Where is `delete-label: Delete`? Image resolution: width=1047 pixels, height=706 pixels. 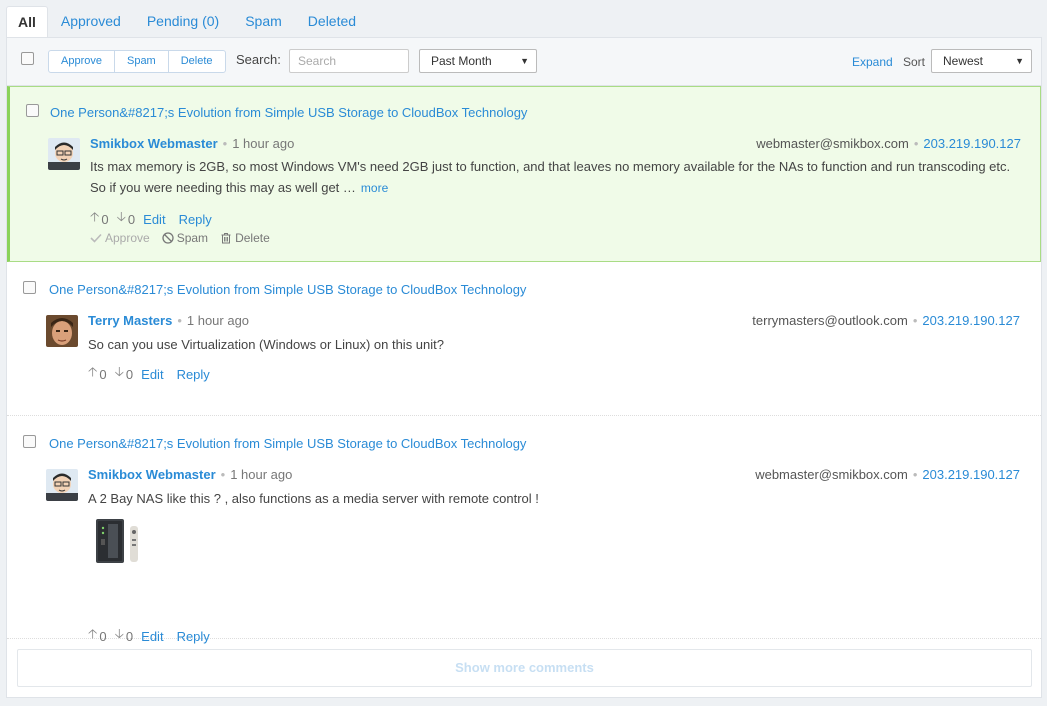
delete-label: Delete is located at coordinates (252, 238).